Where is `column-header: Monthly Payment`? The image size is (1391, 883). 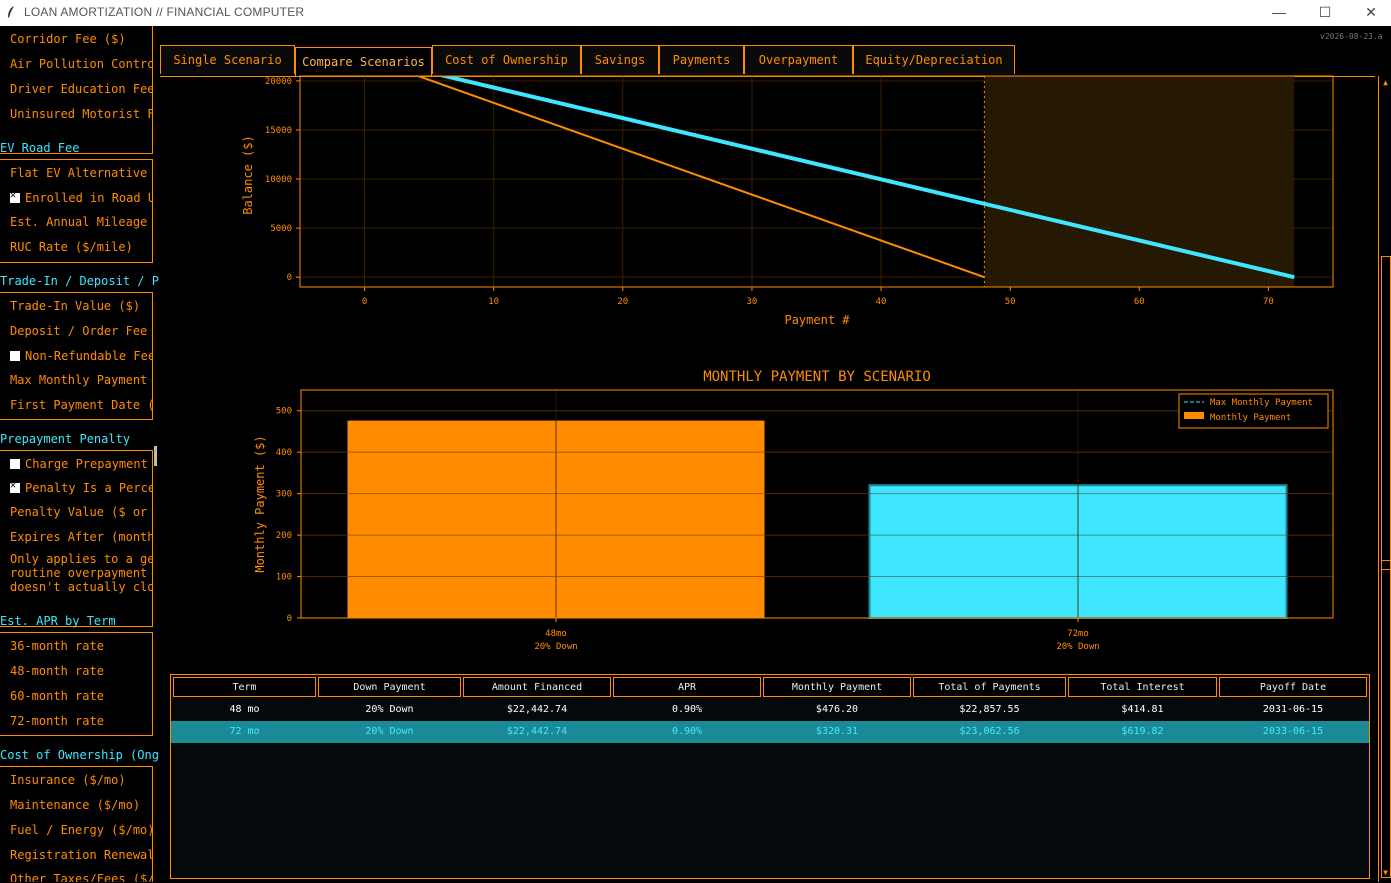
column-header: Monthly Payment is located at coordinates (837, 687).